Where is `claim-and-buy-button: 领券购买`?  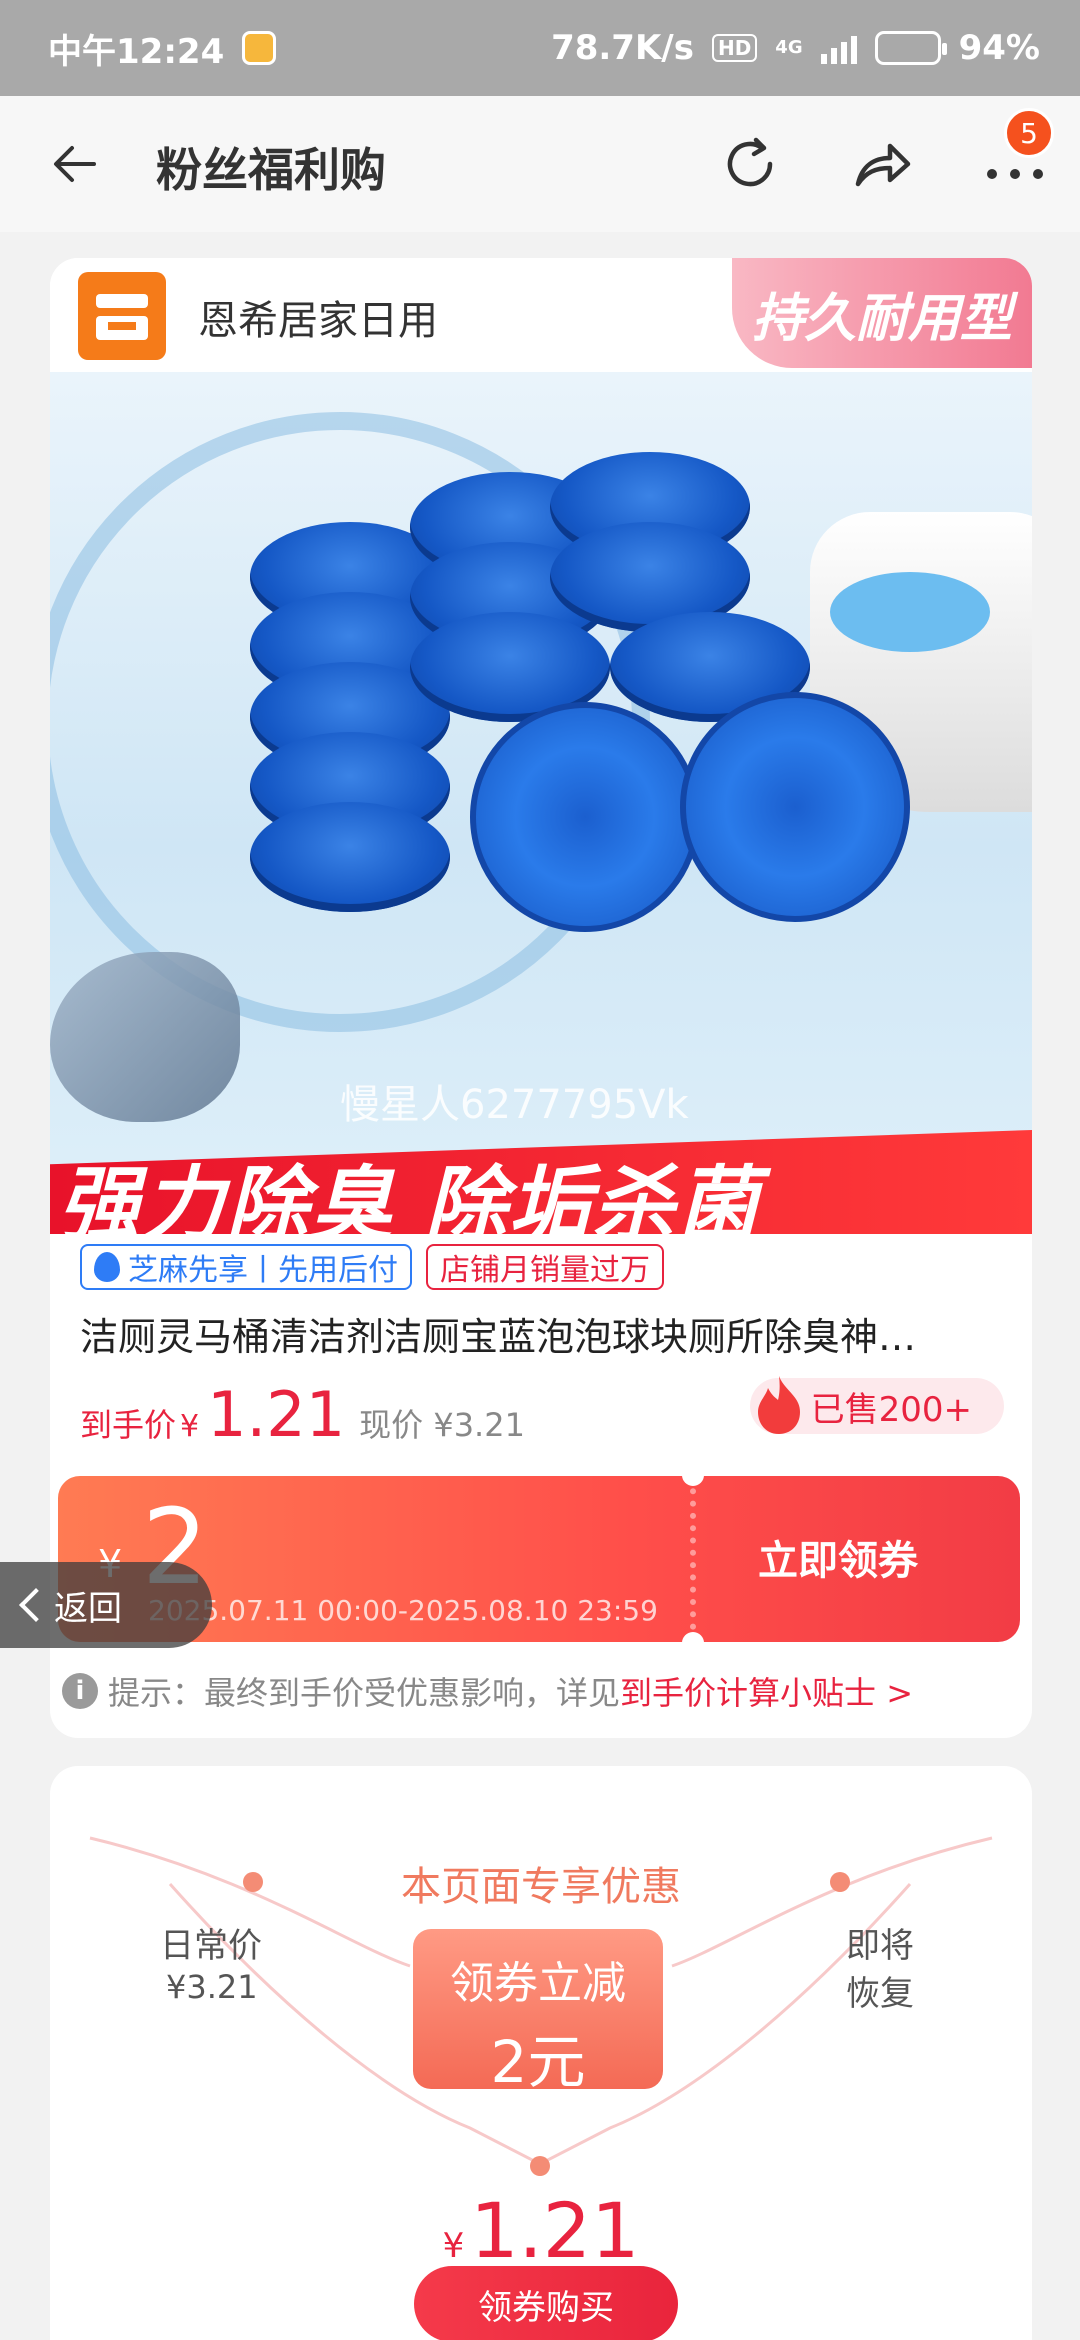
claim-and-buy-button: 领券购买 is located at coordinates (546, 2303).